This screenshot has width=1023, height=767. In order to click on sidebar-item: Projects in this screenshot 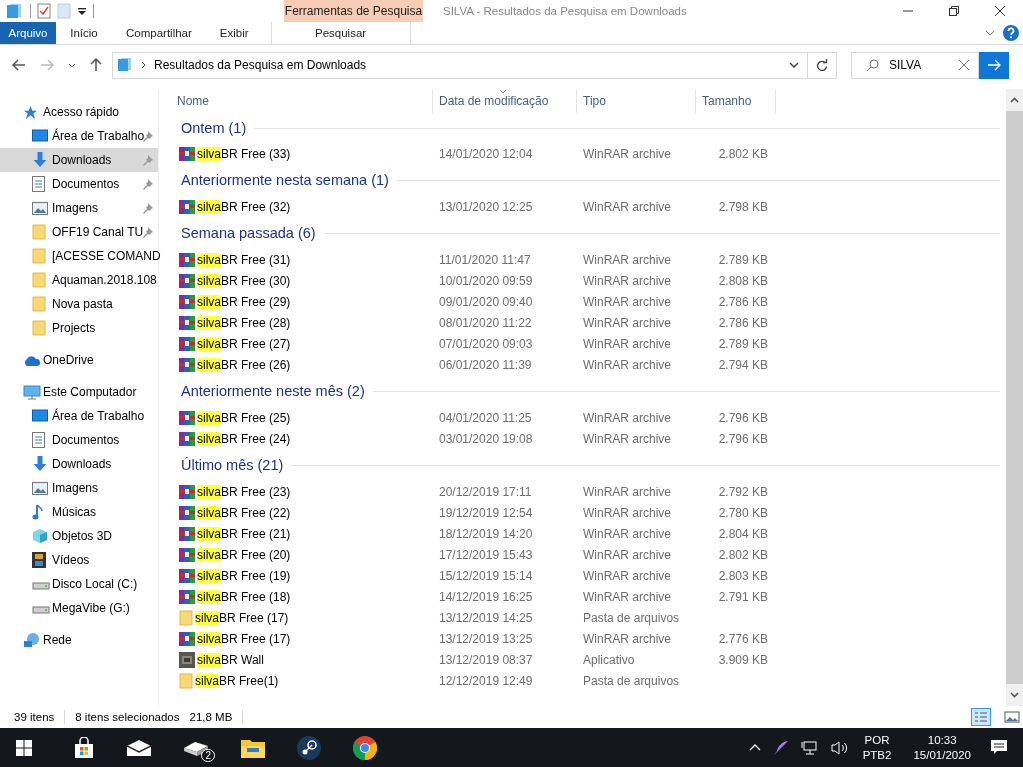, I will do `click(79, 328)`.